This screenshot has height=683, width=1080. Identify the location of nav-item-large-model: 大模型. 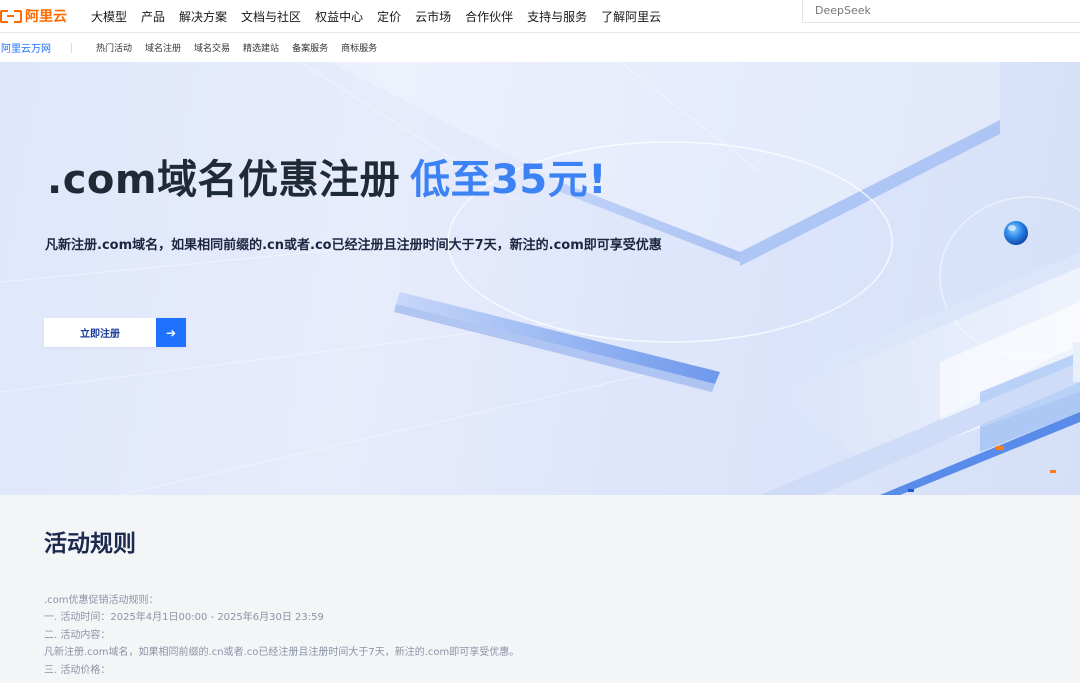
(109, 16).